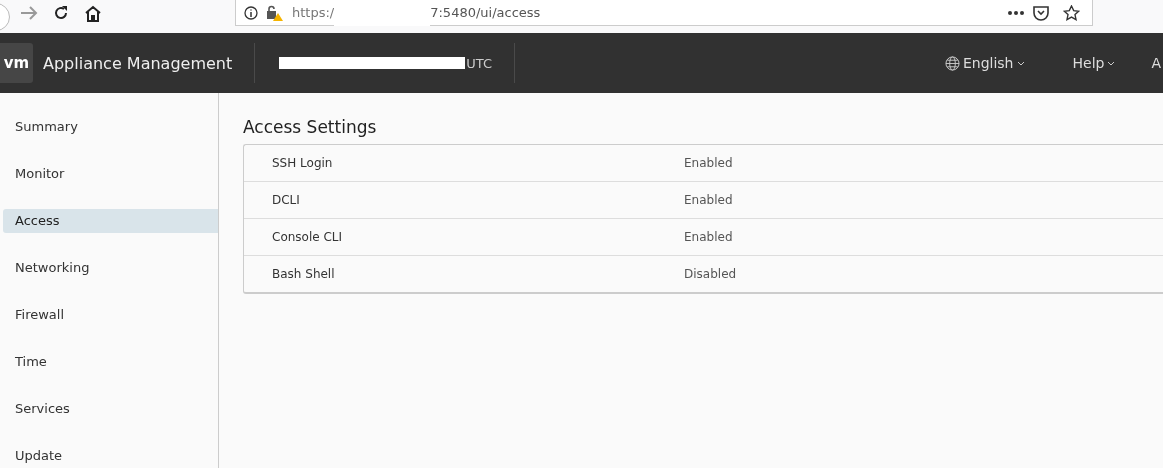 The height and width of the screenshot is (468, 1163). What do you see at coordinates (16, 63) in the screenshot?
I see `vm-logo: vm` at bounding box center [16, 63].